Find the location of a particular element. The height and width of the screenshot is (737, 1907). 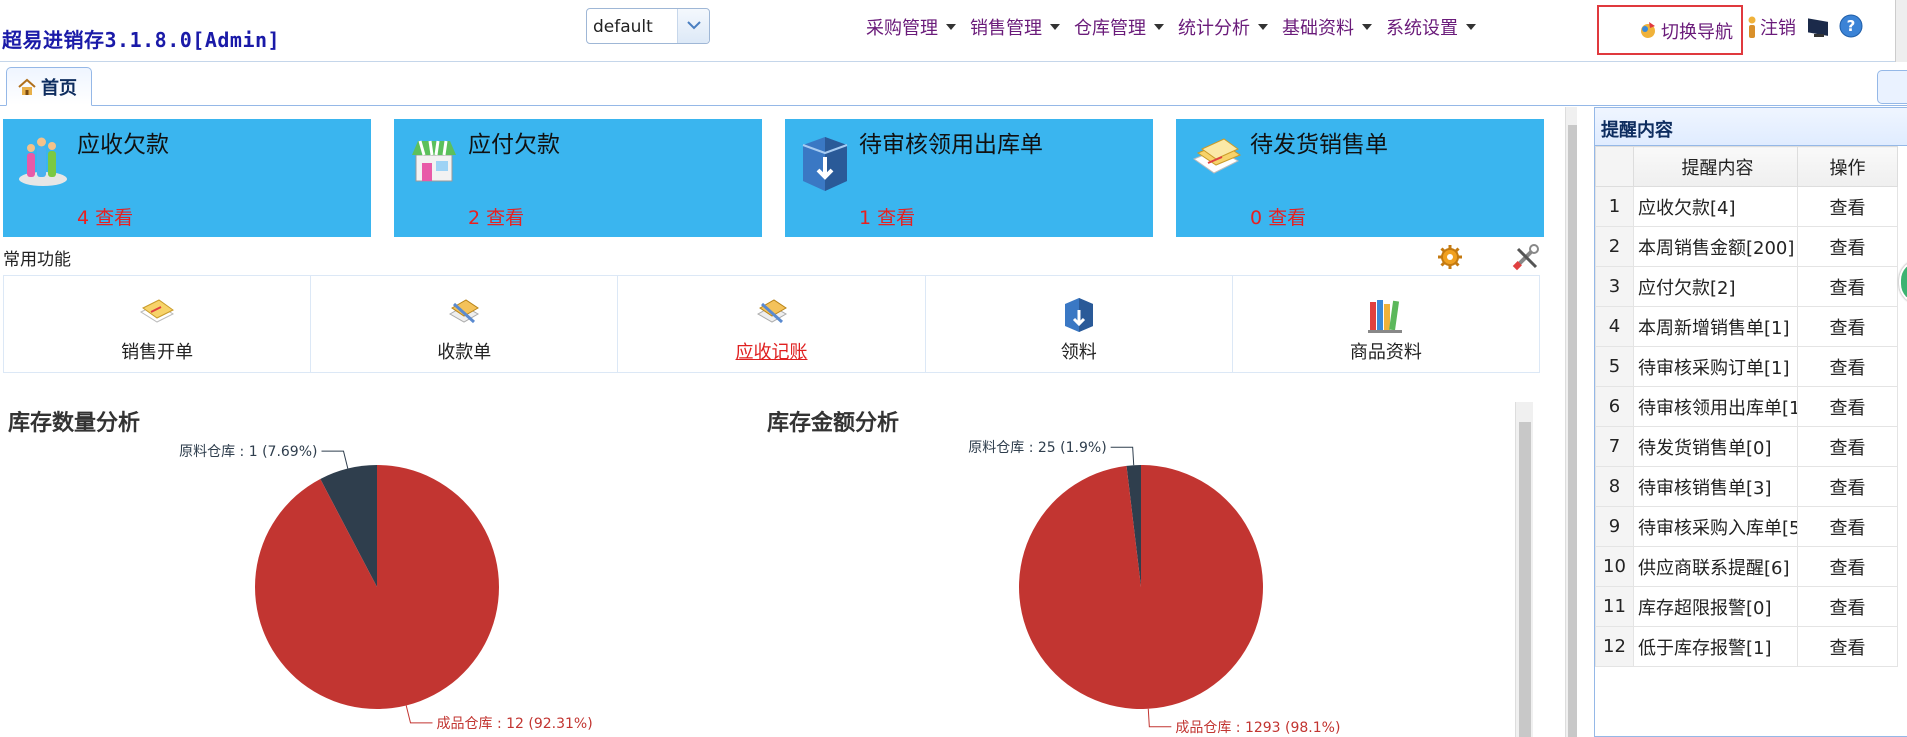

row-number: 4 is located at coordinates (1614, 326).